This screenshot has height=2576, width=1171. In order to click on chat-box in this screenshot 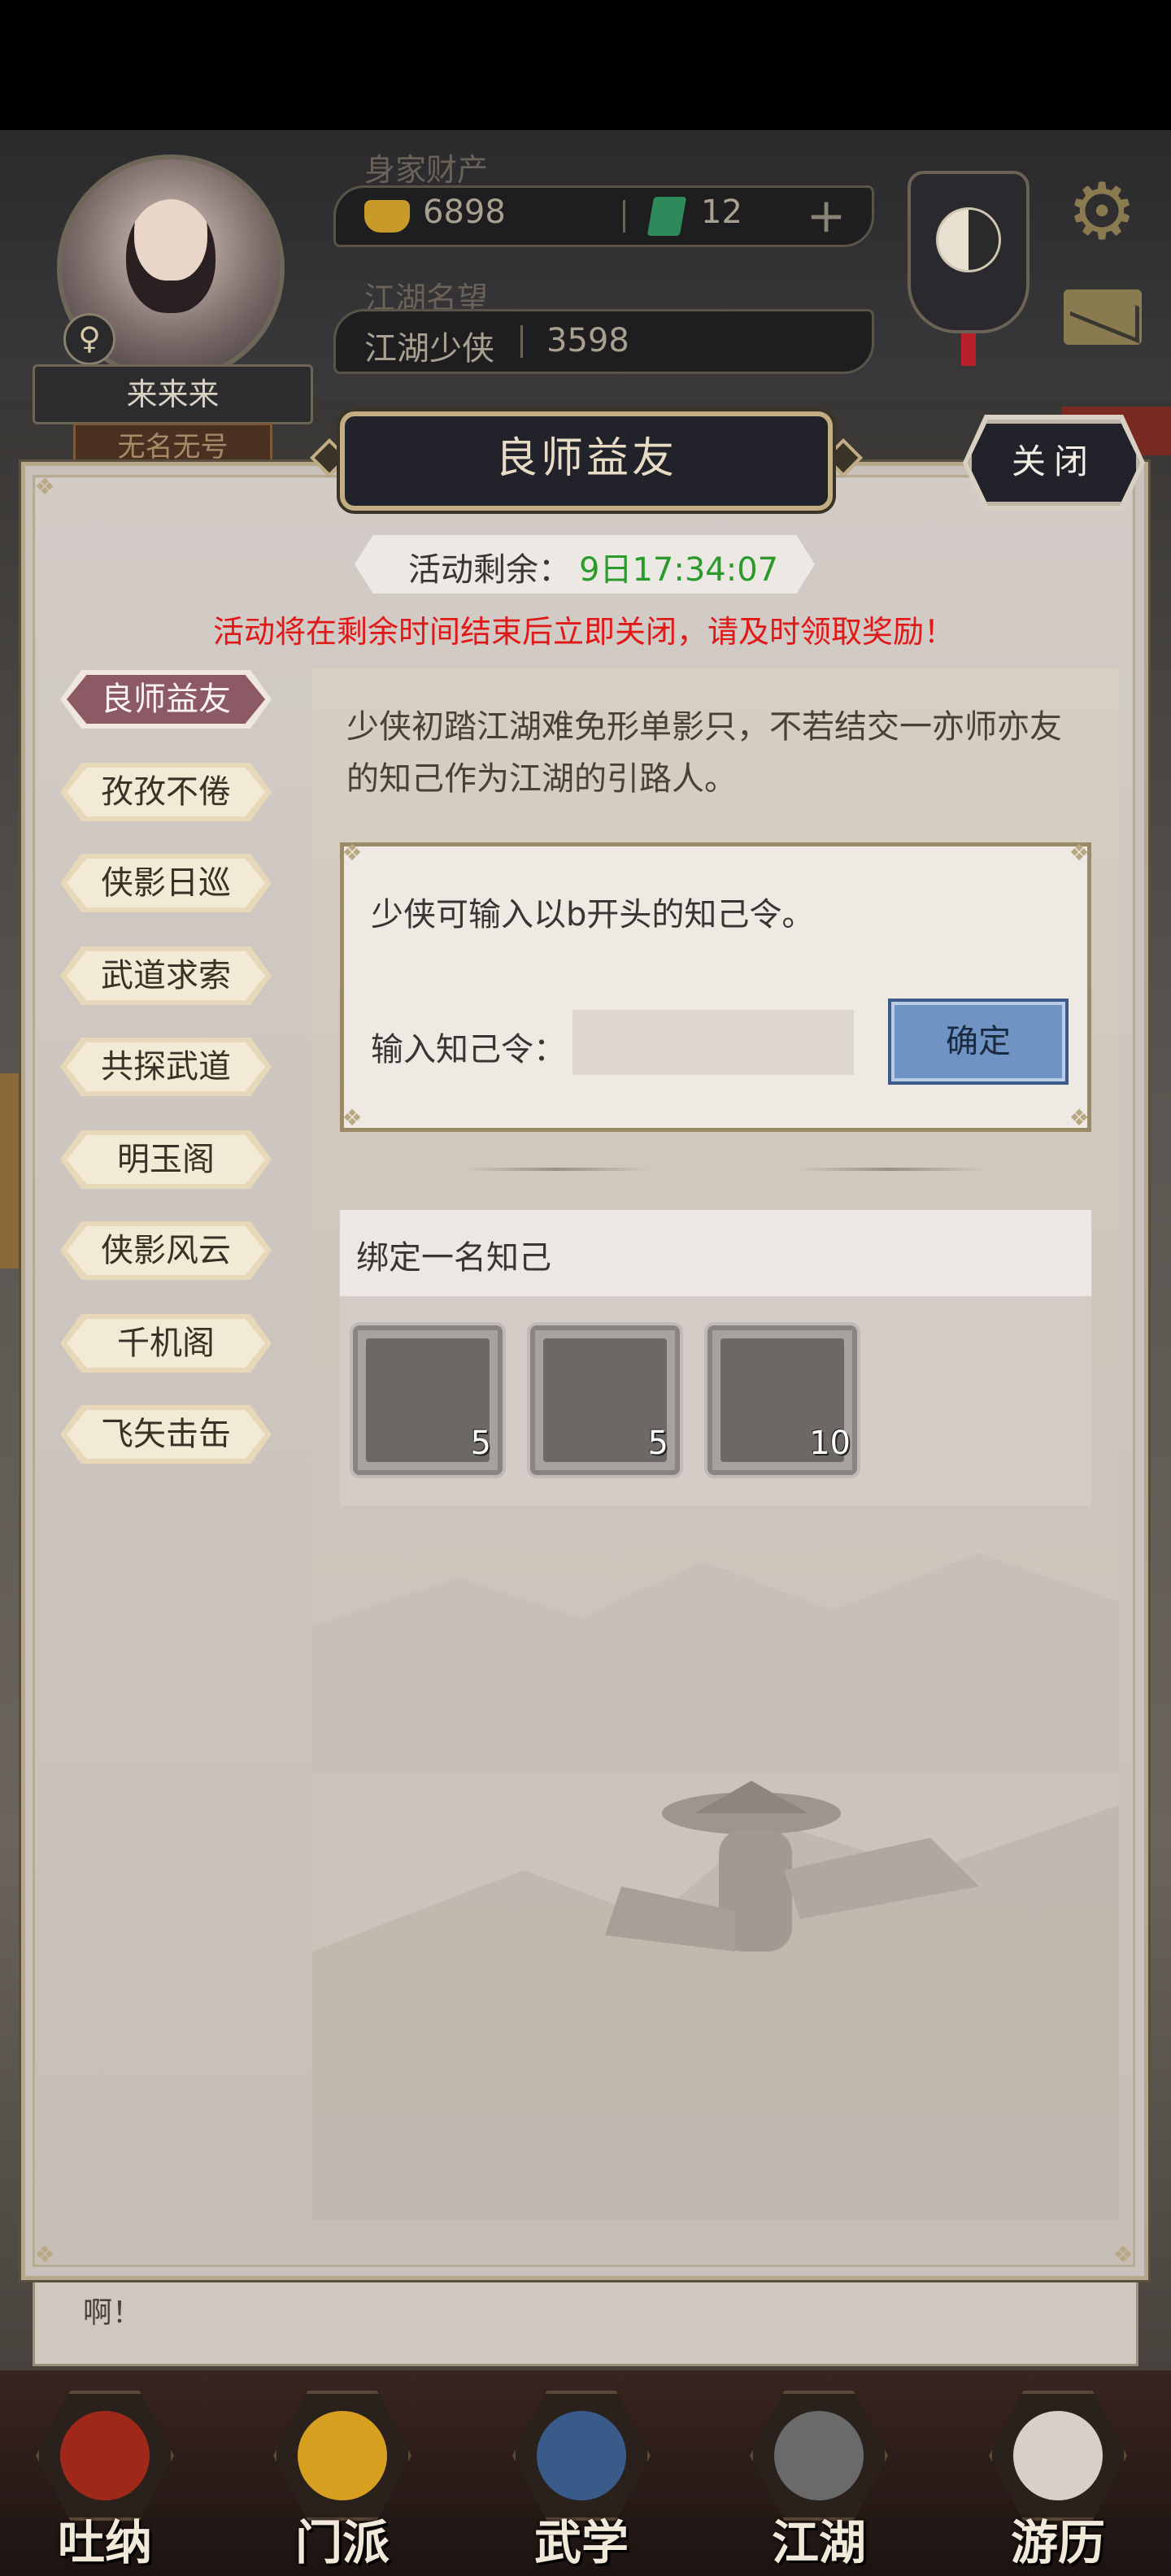, I will do `click(585, 2317)`.